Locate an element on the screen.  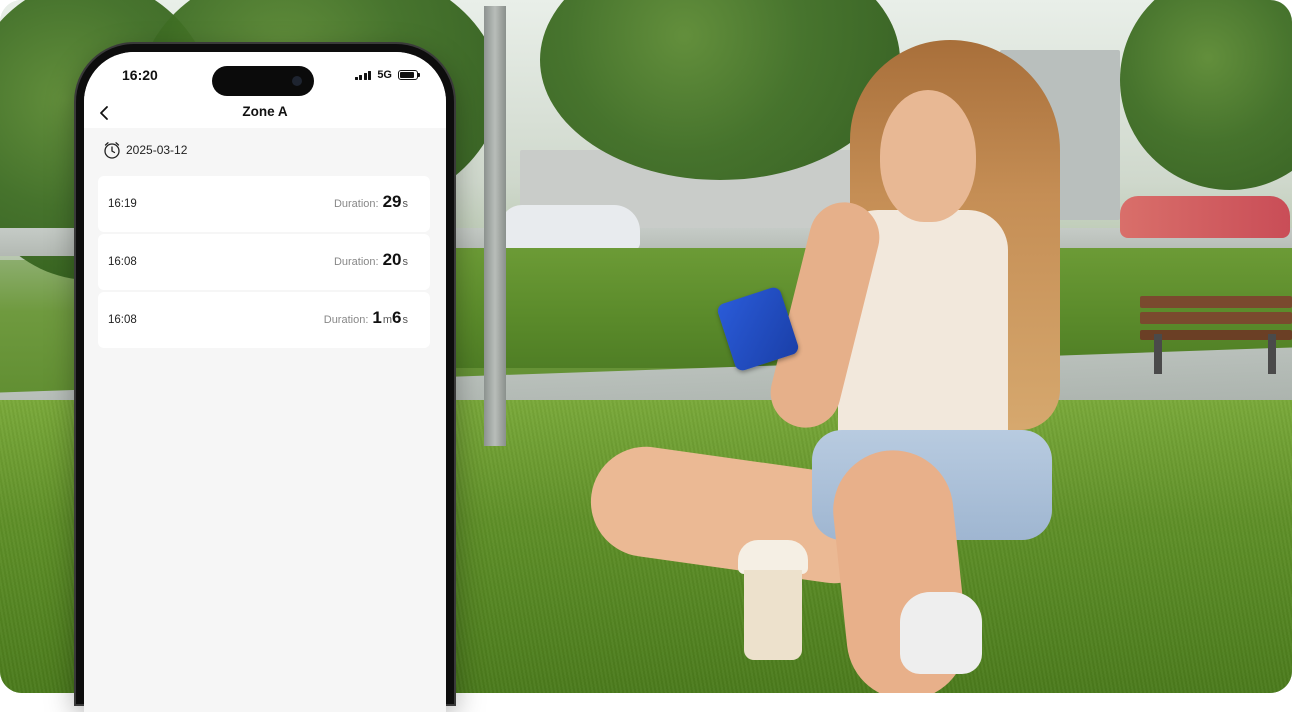
face is located at coordinates (928, 156).